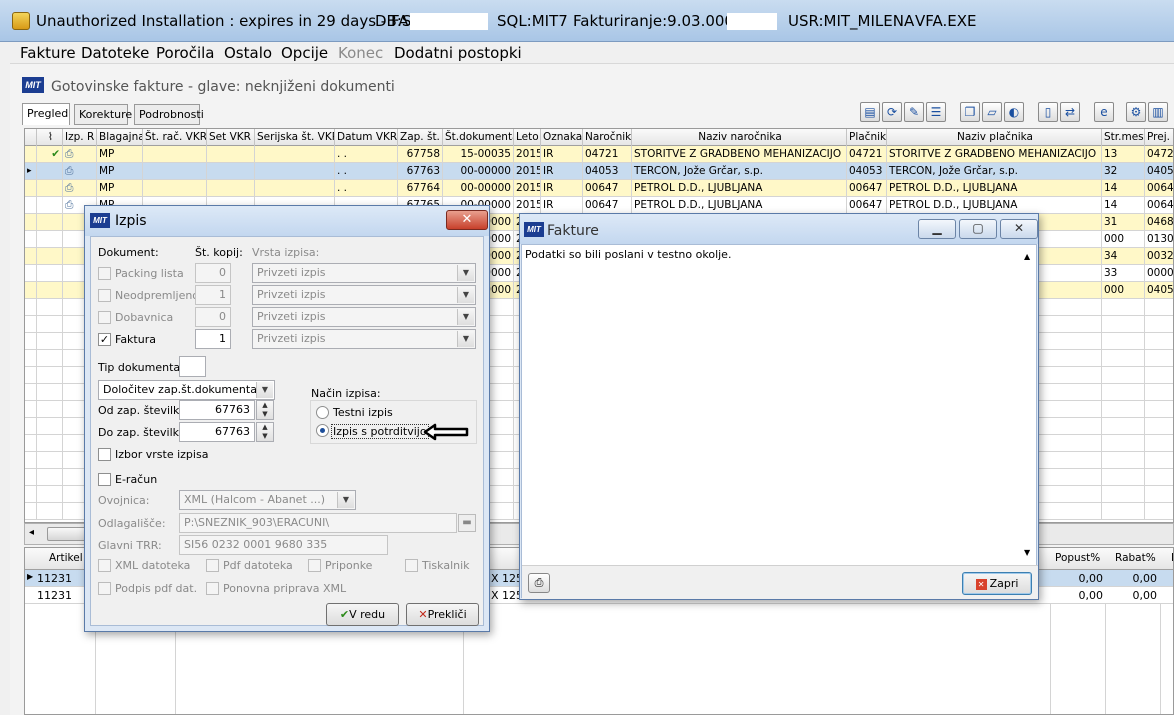 This screenshot has width=1174, height=715. I want to click on dolocitev-select: Določitev zap.št.dokumenta ▼, so click(186, 390).